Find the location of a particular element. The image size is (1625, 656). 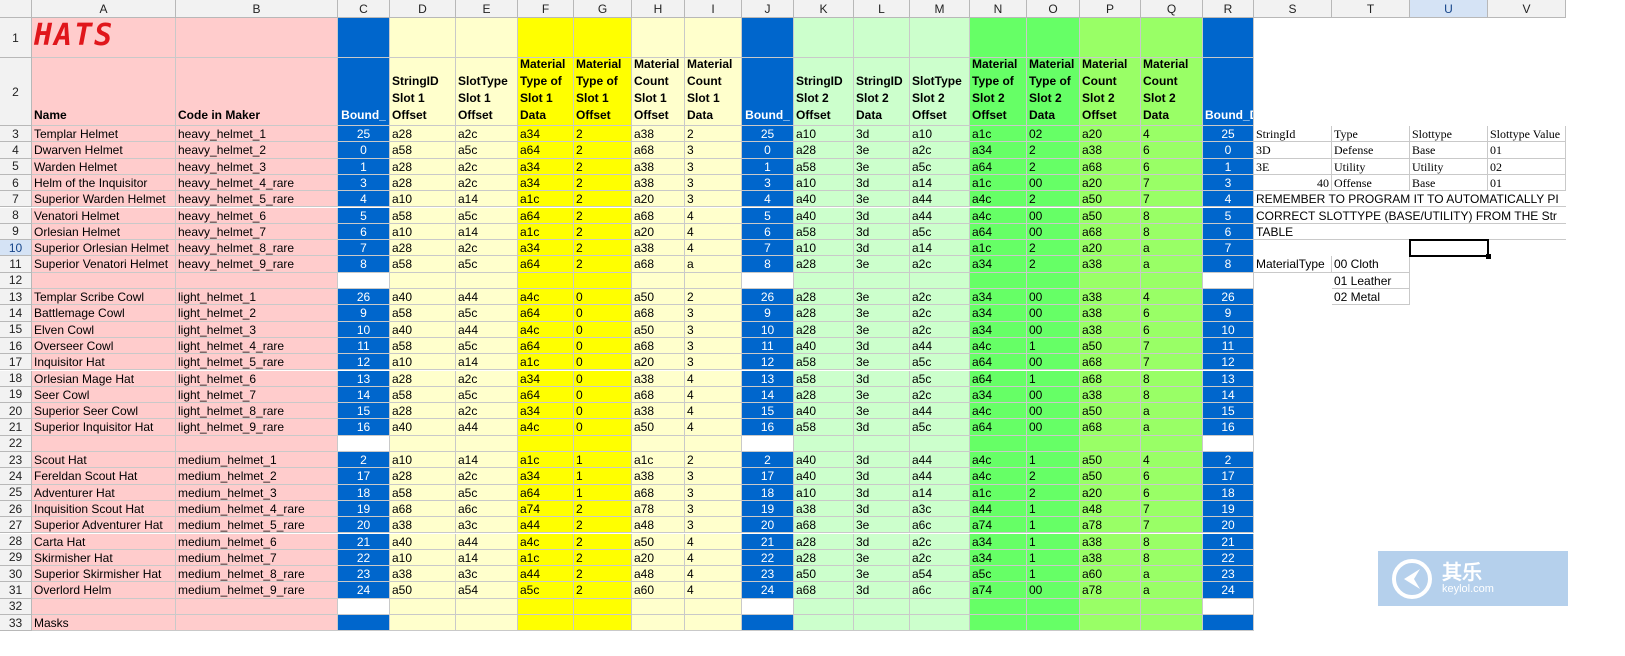

row-header-23: 23 is located at coordinates (16, 460).